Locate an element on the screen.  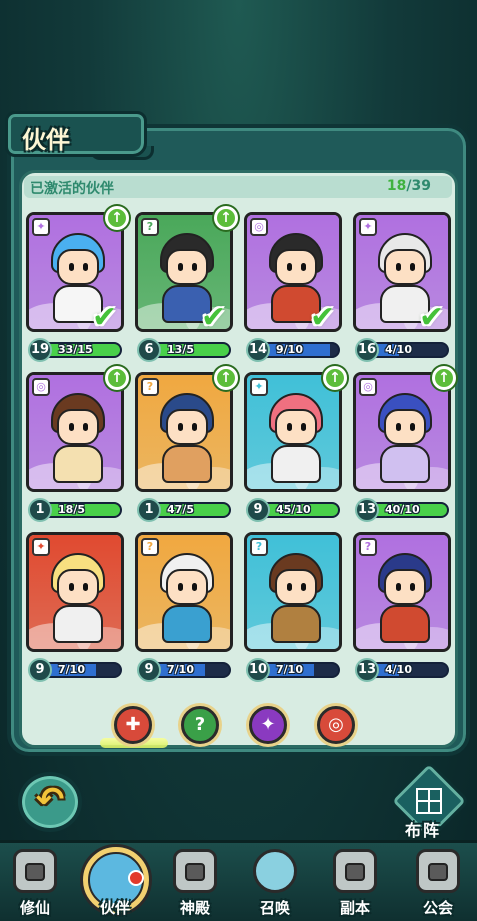
back-button: ↶ is located at coordinates (50, 802).